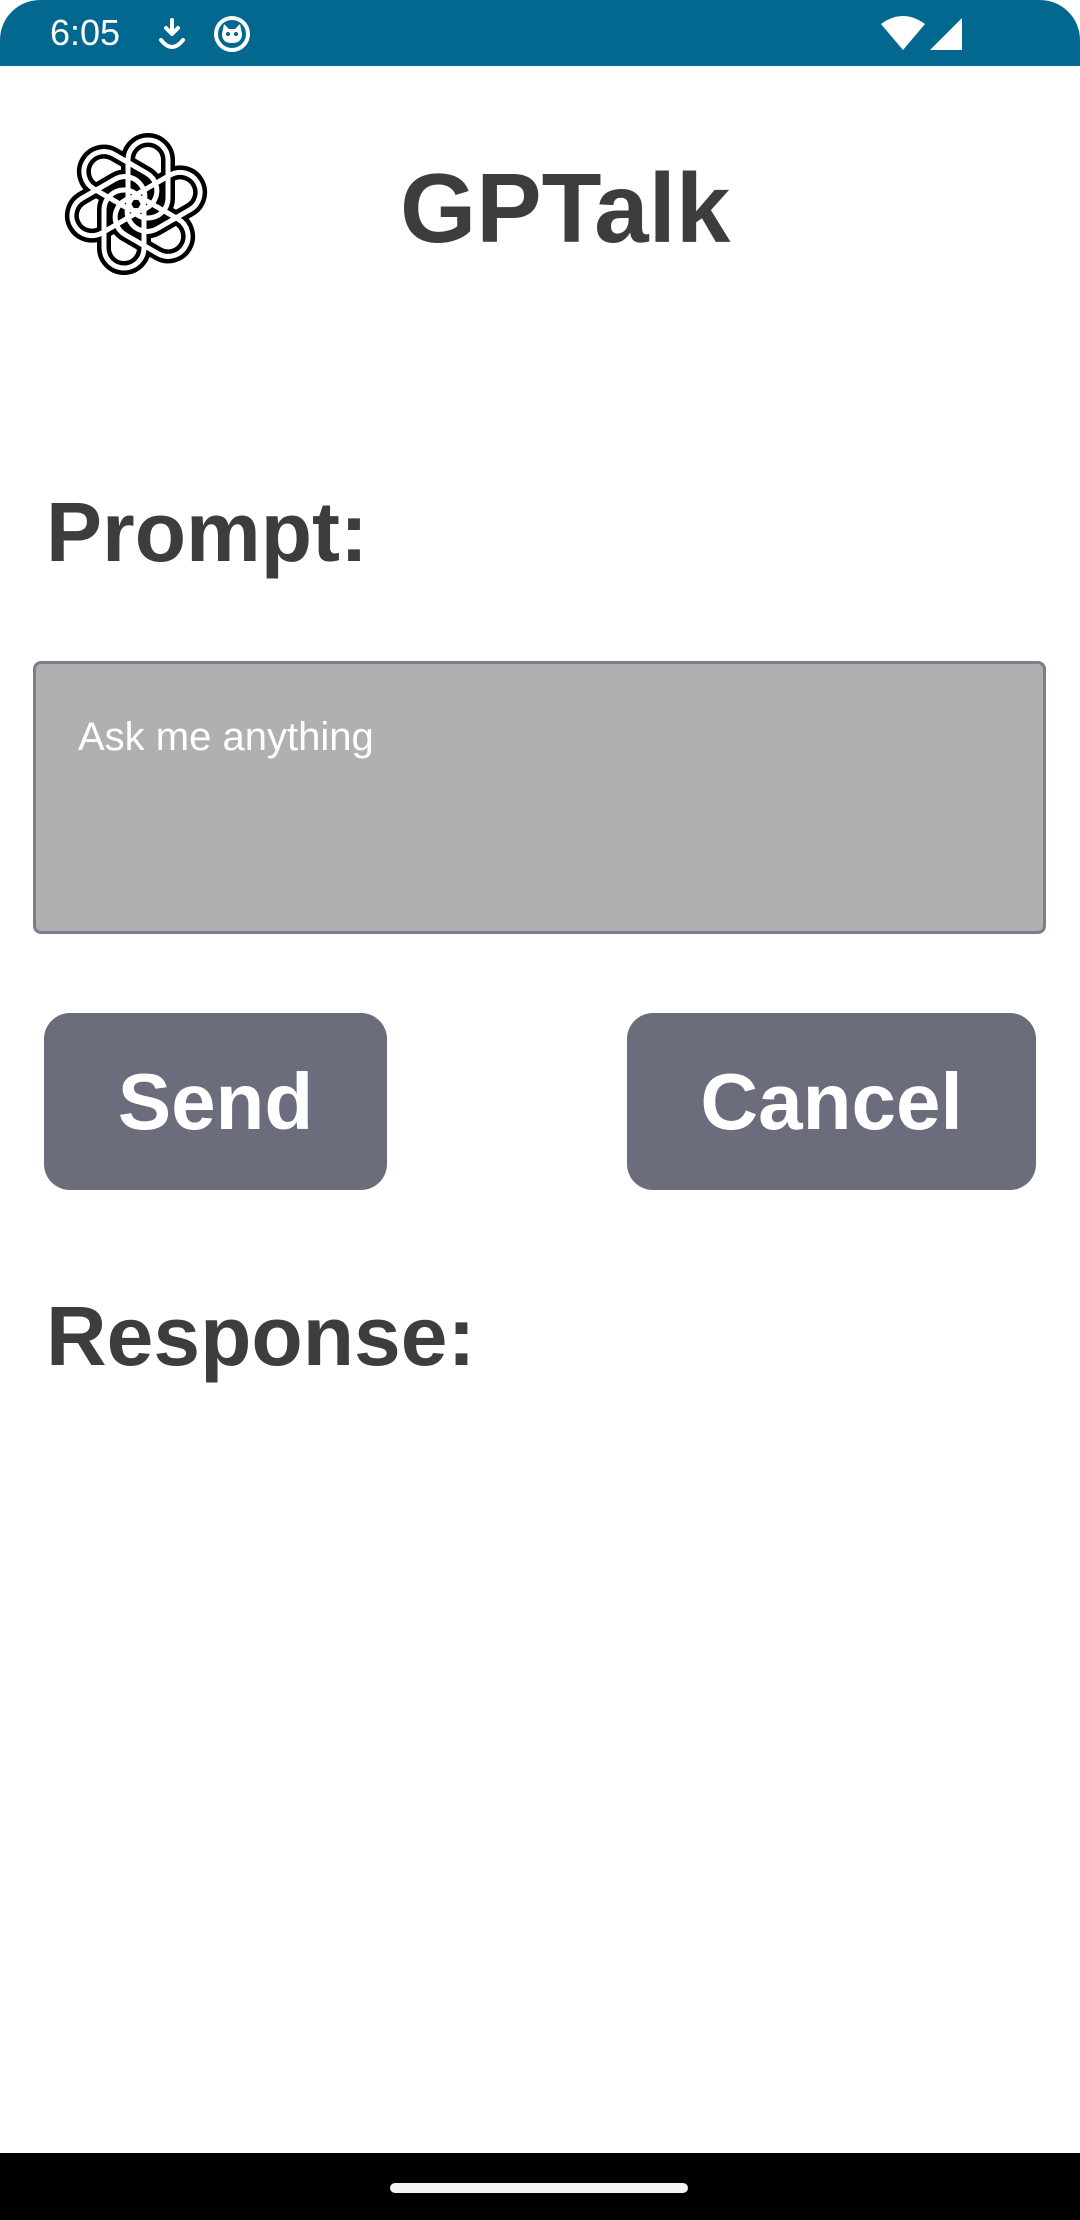  What do you see at coordinates (215, 1101) in the screenshot?
I see `send-button: Send` at bounding box center [215, 1101].